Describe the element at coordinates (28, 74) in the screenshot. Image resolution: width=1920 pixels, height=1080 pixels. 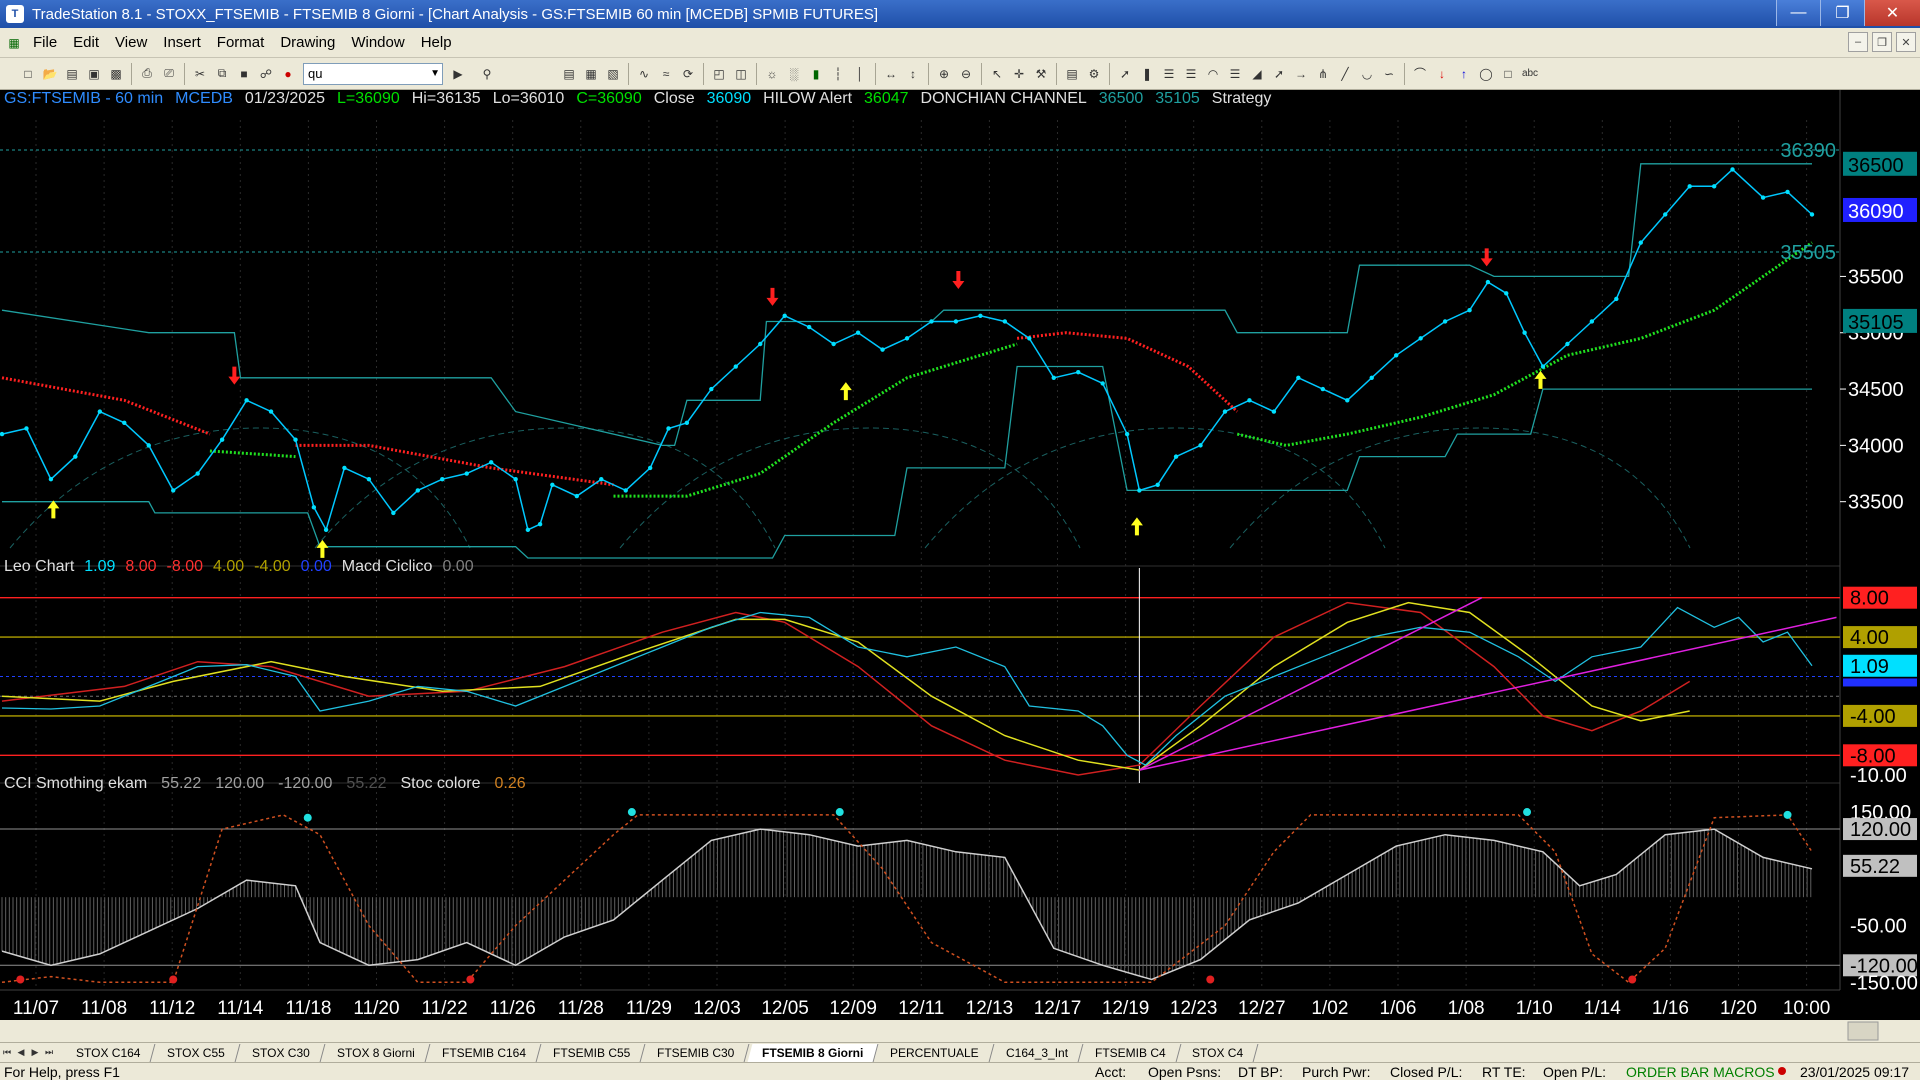
I see `new-icon: □` at that location.